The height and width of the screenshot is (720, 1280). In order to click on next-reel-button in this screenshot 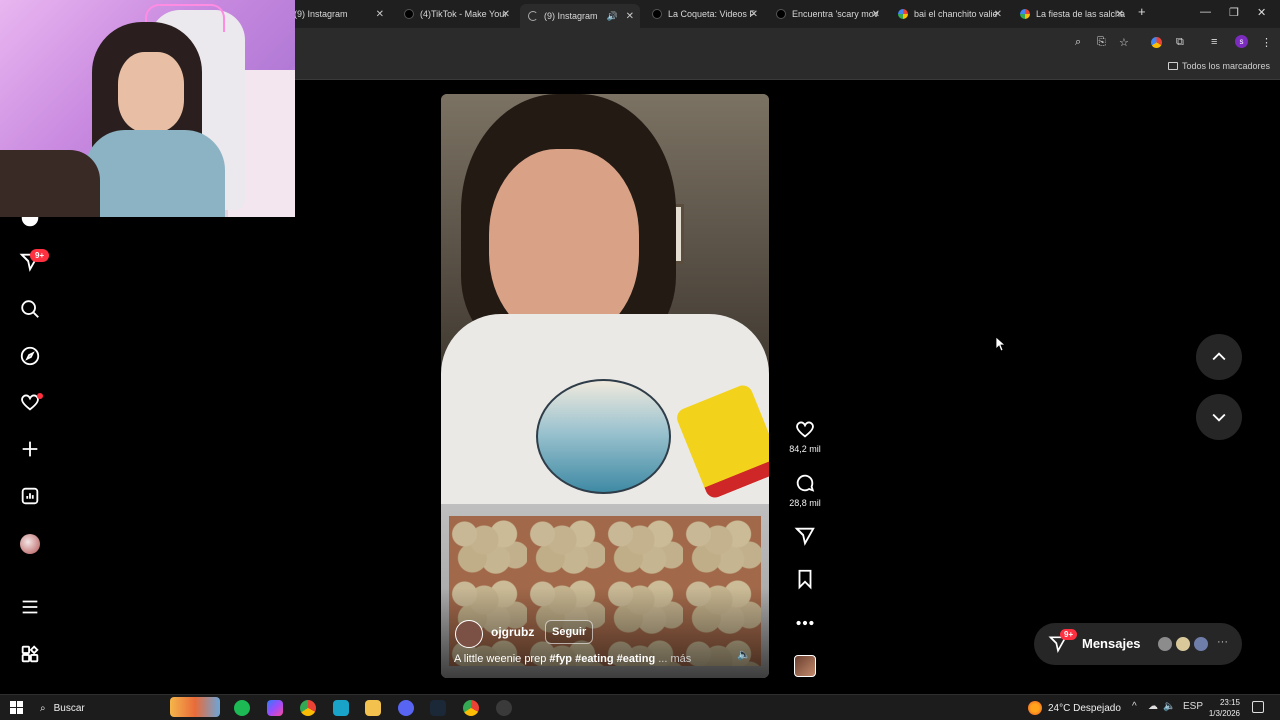, I will do `click(1219, 417)`.